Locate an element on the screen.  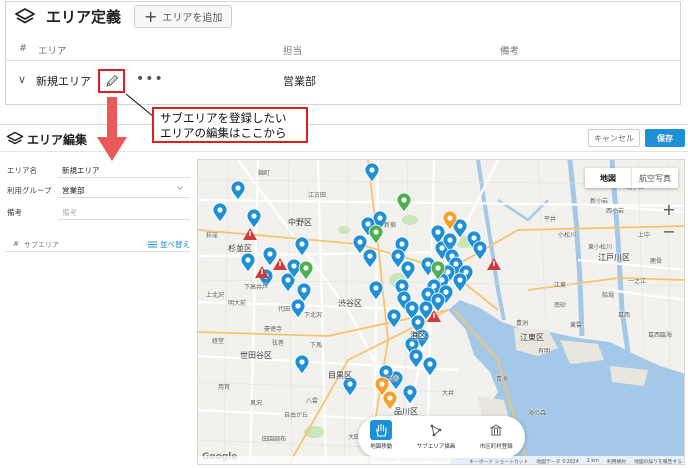
save-button: 保存 is located at coordinates (665, 138).